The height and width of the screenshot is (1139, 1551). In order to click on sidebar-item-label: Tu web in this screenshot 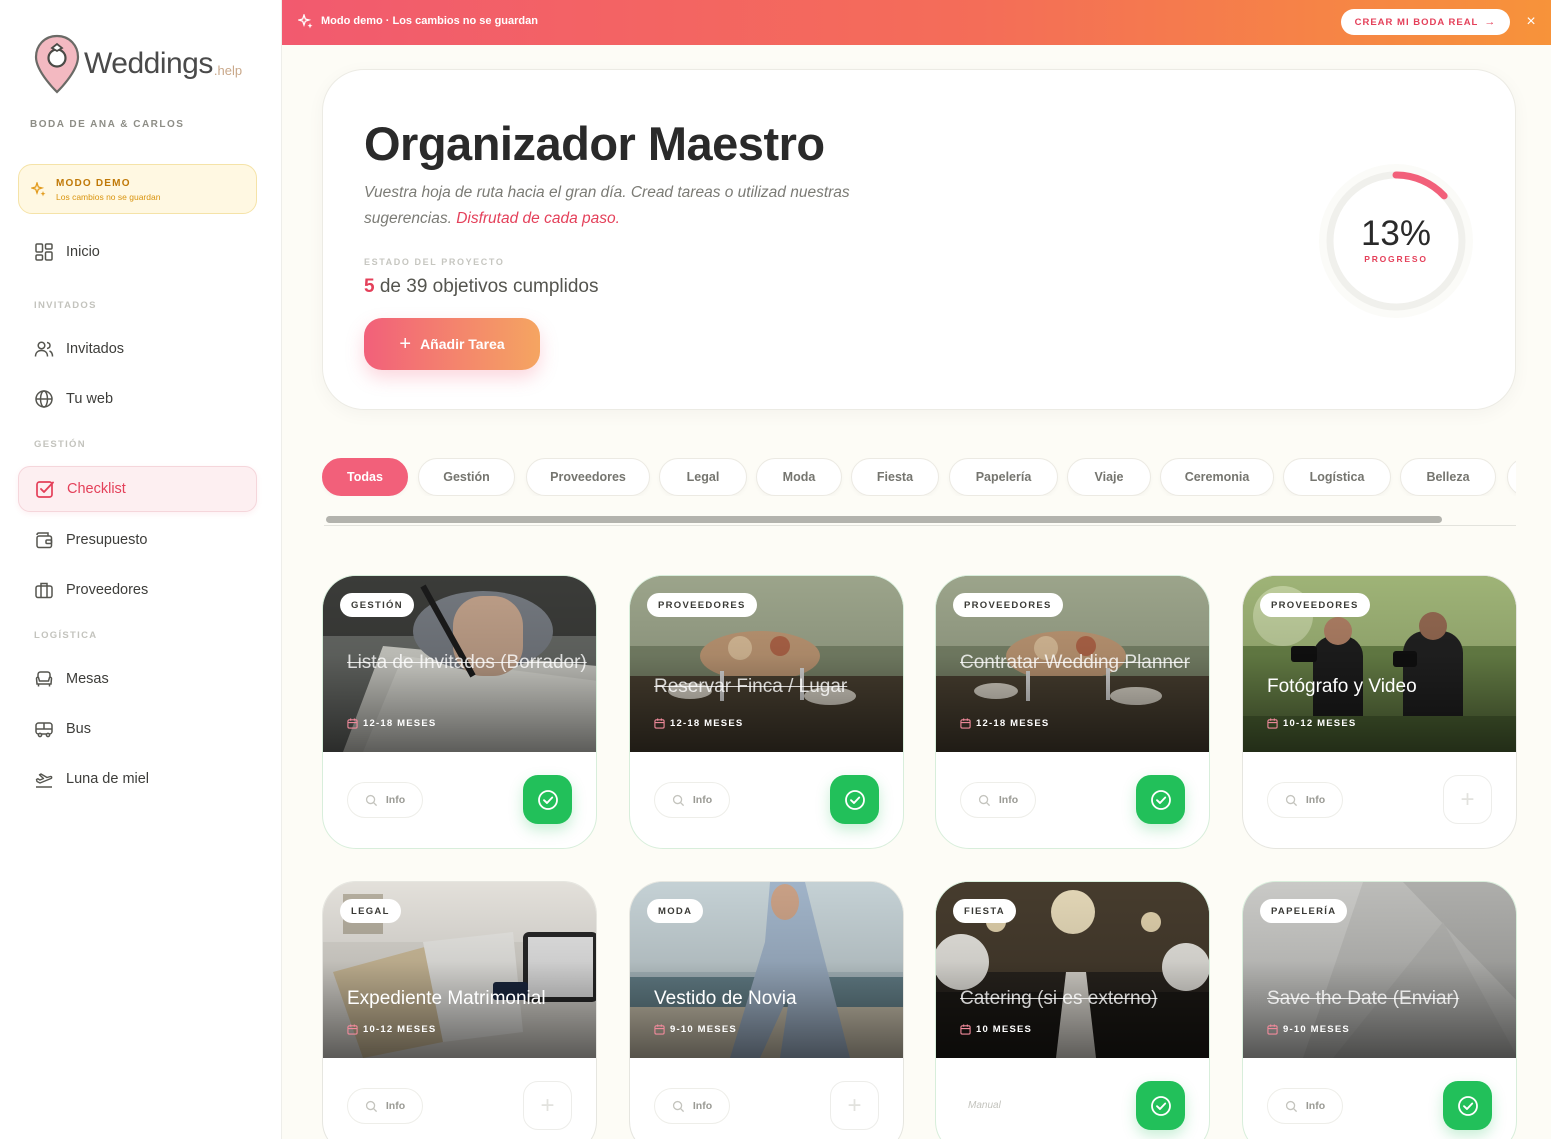, I will do `click(90, 399)`.